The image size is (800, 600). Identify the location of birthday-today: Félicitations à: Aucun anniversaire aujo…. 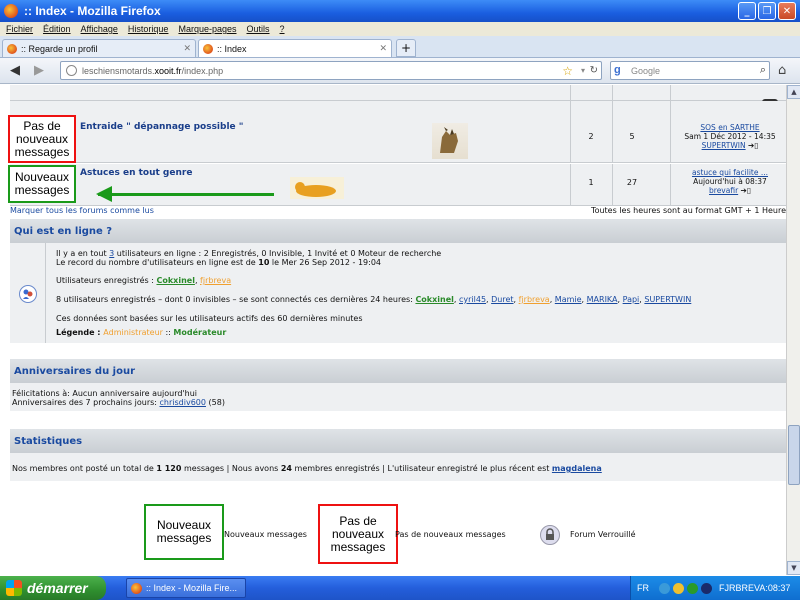
(105, 393).